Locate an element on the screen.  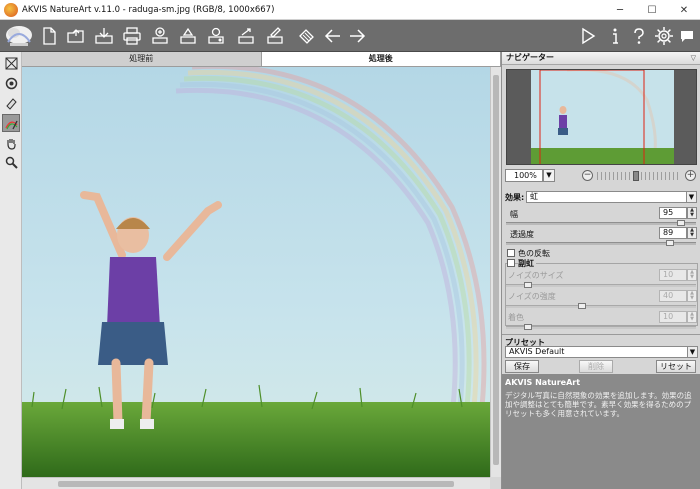
rainbow-brush-icon is located at coordinates (11, 123).